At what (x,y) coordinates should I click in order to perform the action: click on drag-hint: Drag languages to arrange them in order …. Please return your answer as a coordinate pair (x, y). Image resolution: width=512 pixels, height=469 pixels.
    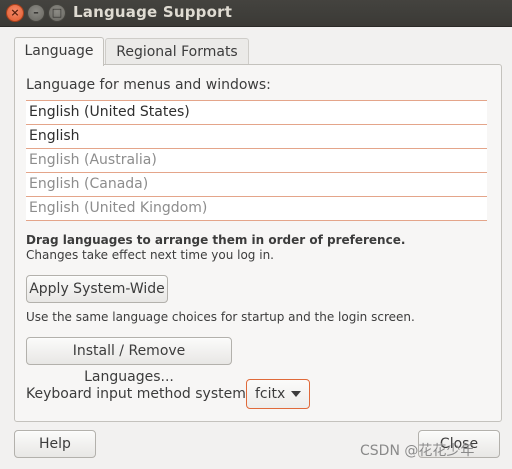
    Looking at the image, I should click on (216, 240).